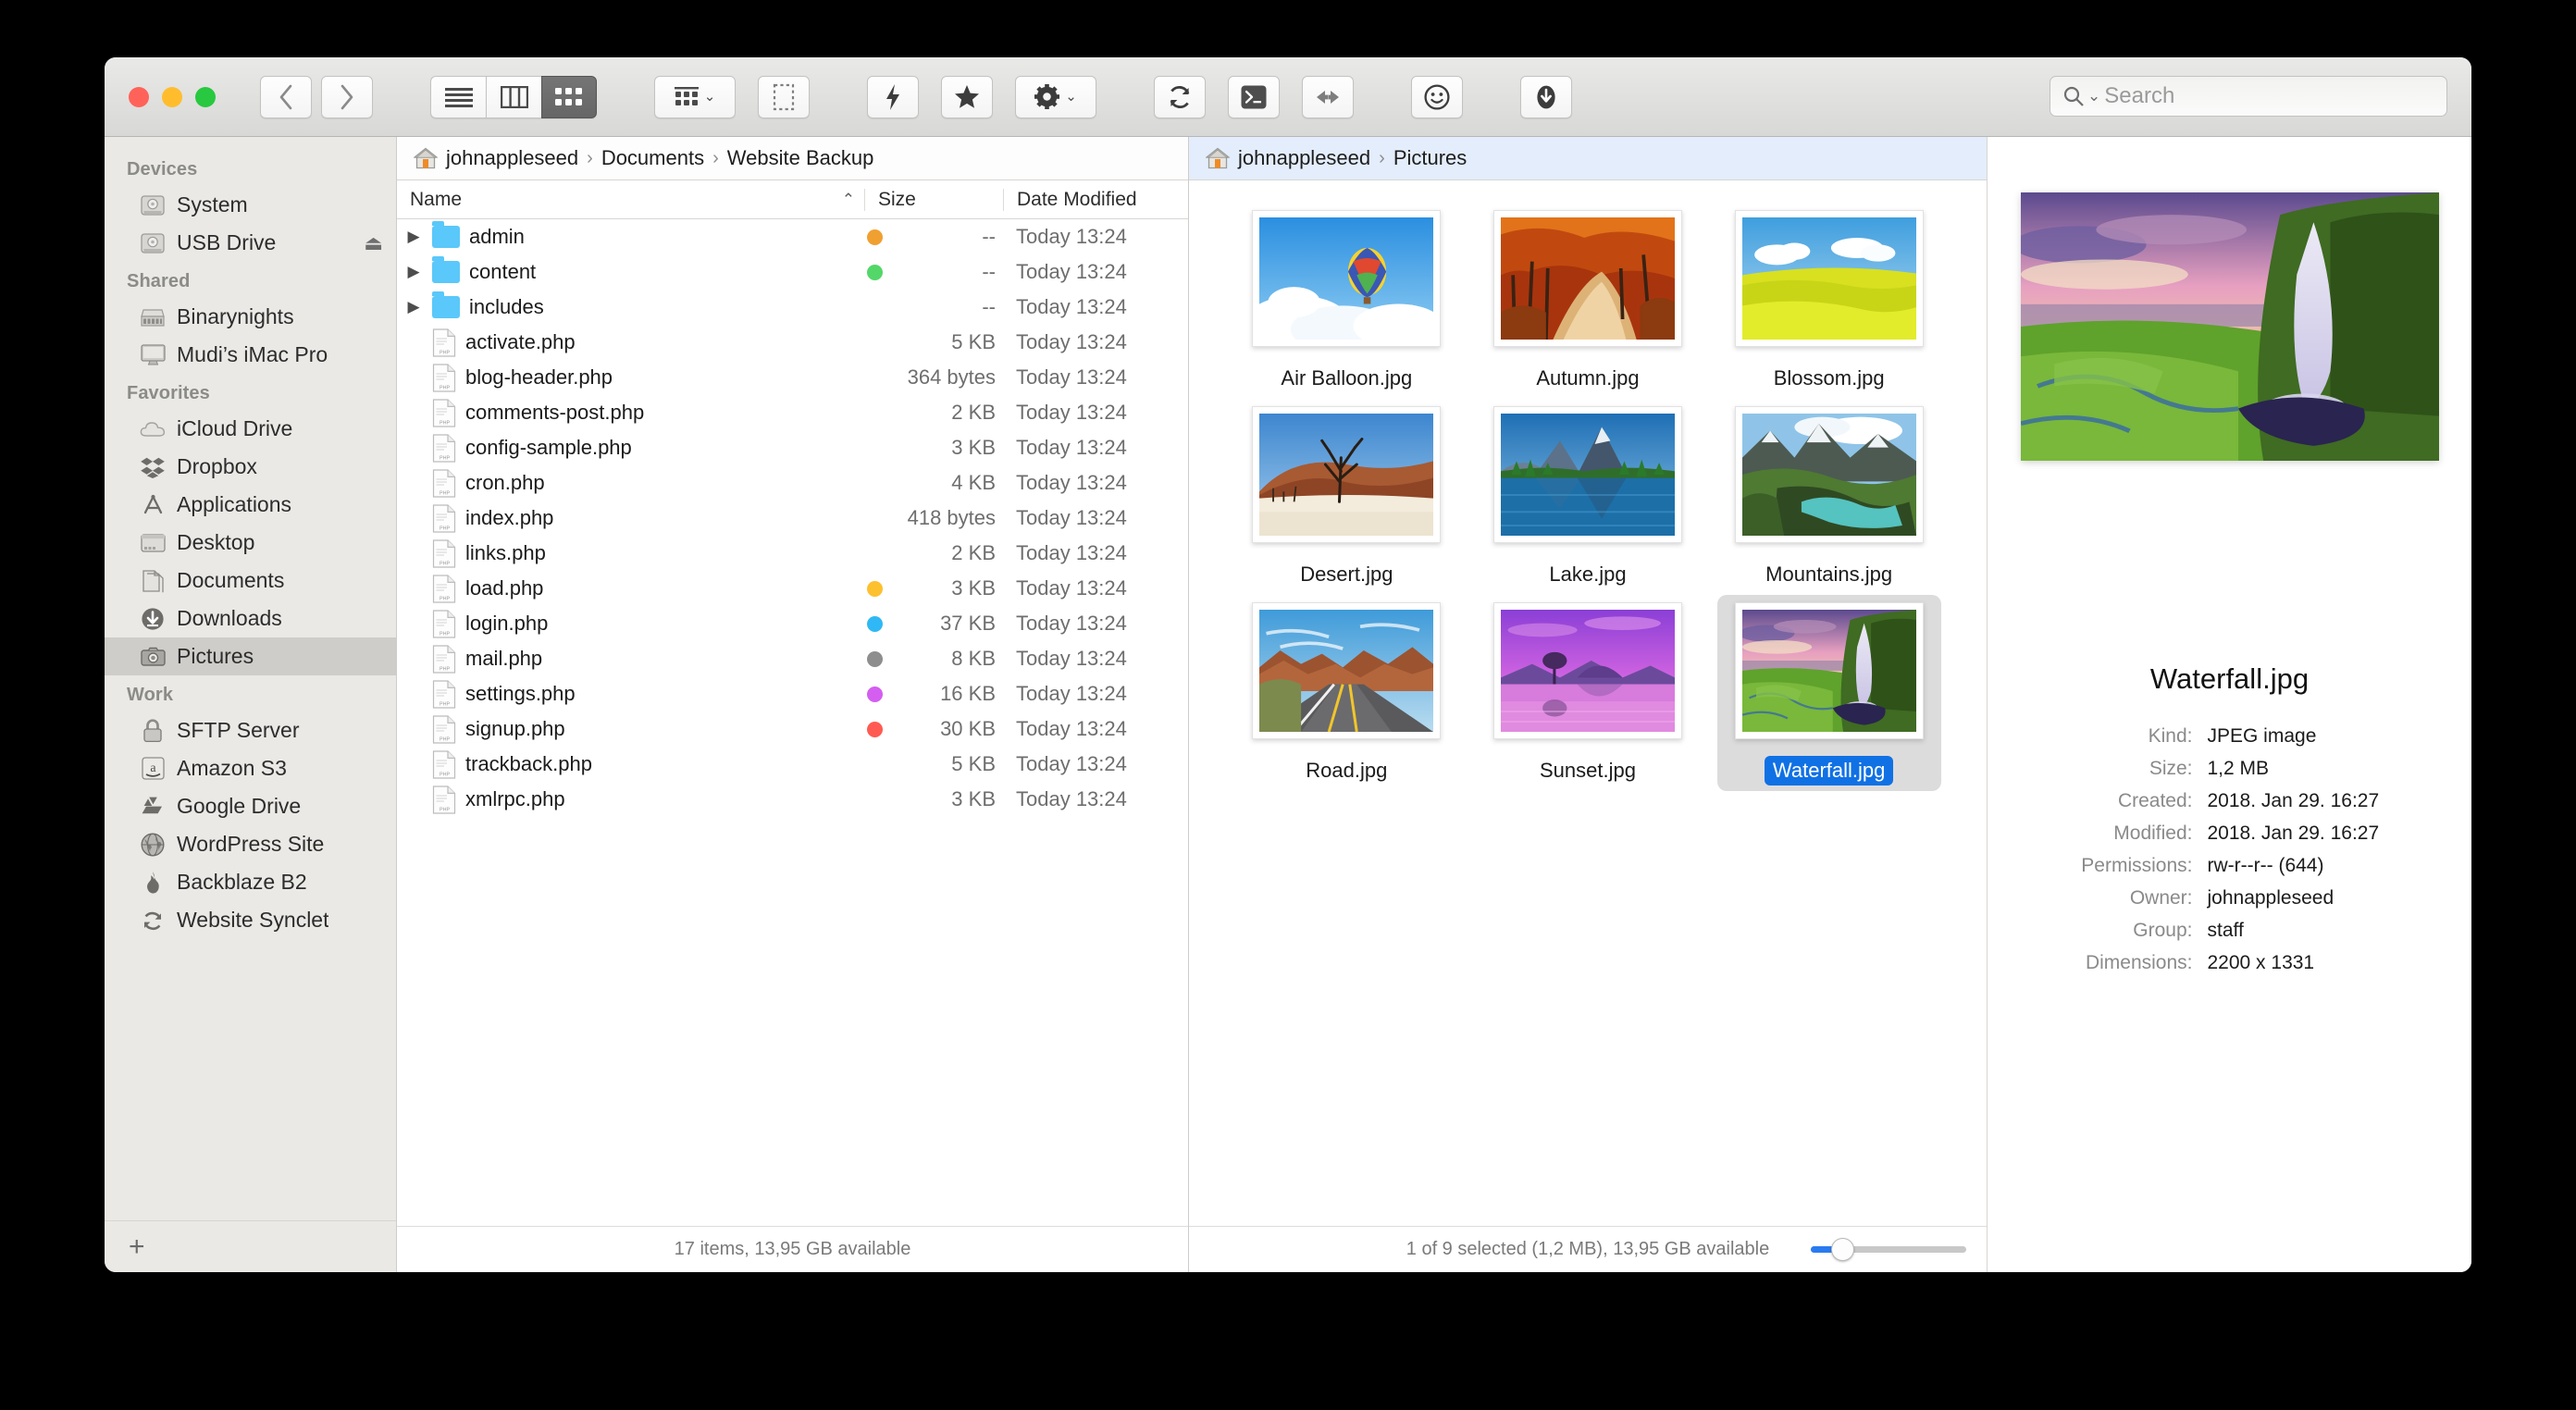  I want to click on window-toolbar: ⌄ ⌄ ⌄ Search, so click(1288, 97).